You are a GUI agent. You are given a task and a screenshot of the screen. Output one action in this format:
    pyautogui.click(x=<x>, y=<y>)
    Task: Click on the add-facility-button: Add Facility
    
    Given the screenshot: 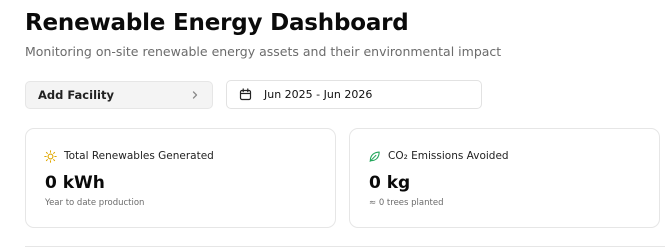 What is the action you would take?
    pyautogui.click(x=119, y=95)
    